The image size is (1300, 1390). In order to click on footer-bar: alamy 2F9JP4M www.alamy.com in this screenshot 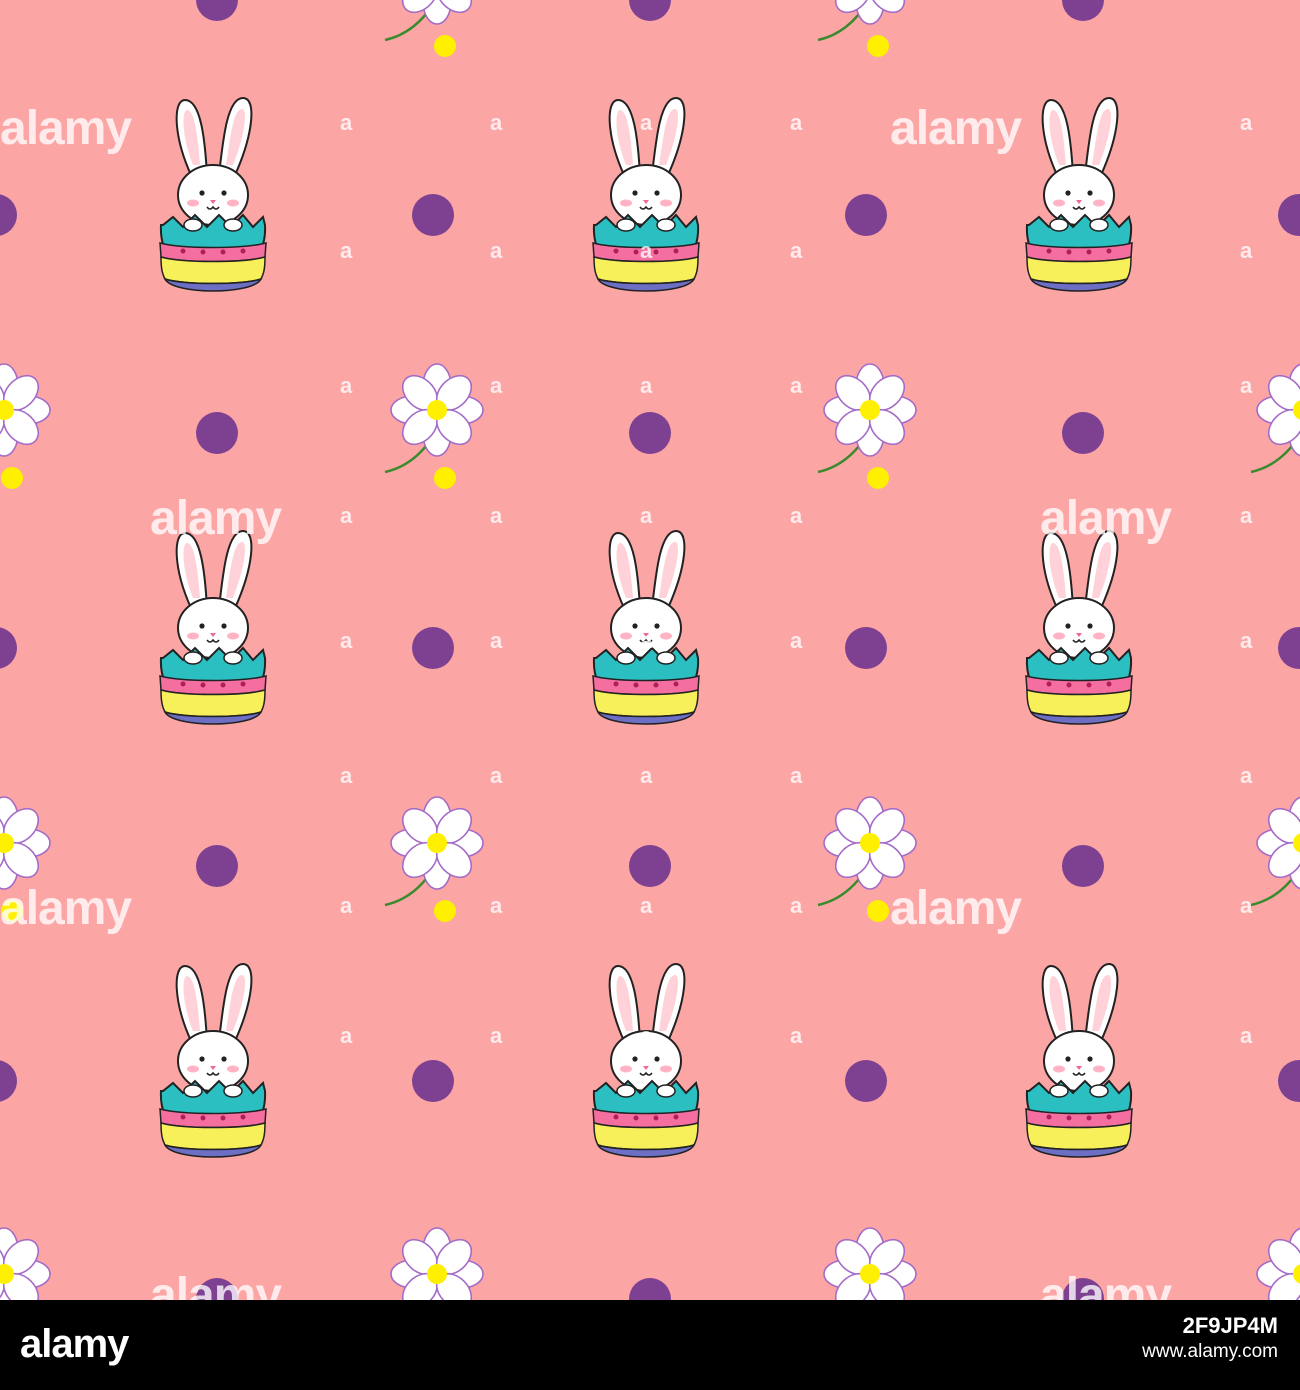, I will do `click(650, 1345)`.